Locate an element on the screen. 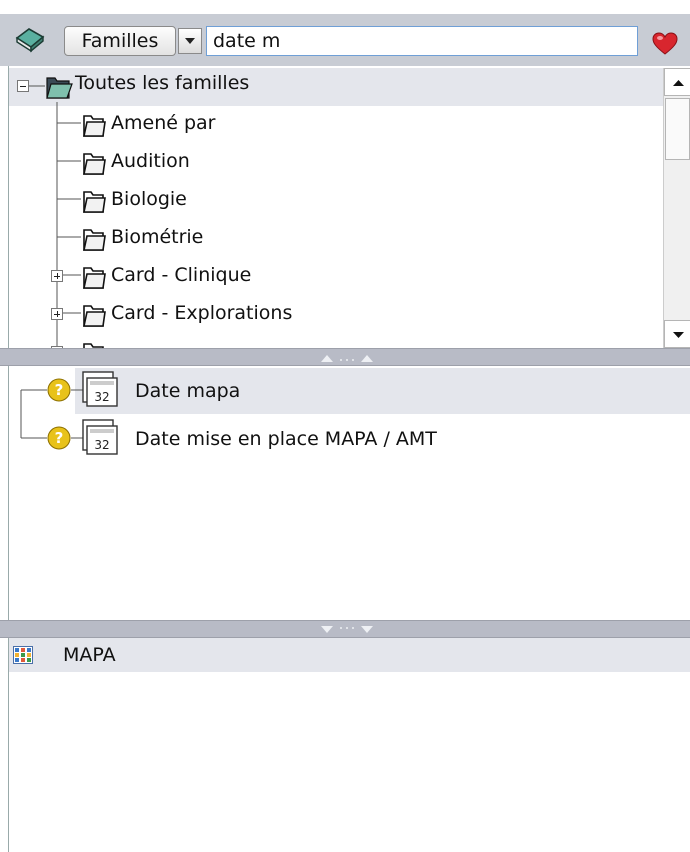 The image size is (690, 852). tree-item: Biométrie is located at coordinates (336, 239).